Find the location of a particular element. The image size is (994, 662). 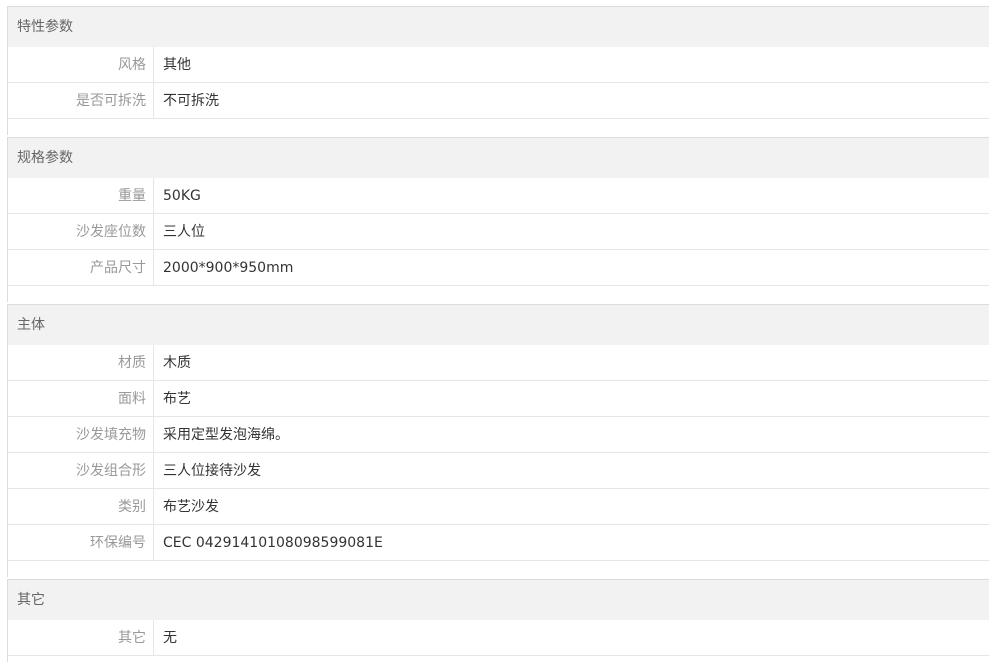

spec-label: 材质 is located at coordinates (81, 362).